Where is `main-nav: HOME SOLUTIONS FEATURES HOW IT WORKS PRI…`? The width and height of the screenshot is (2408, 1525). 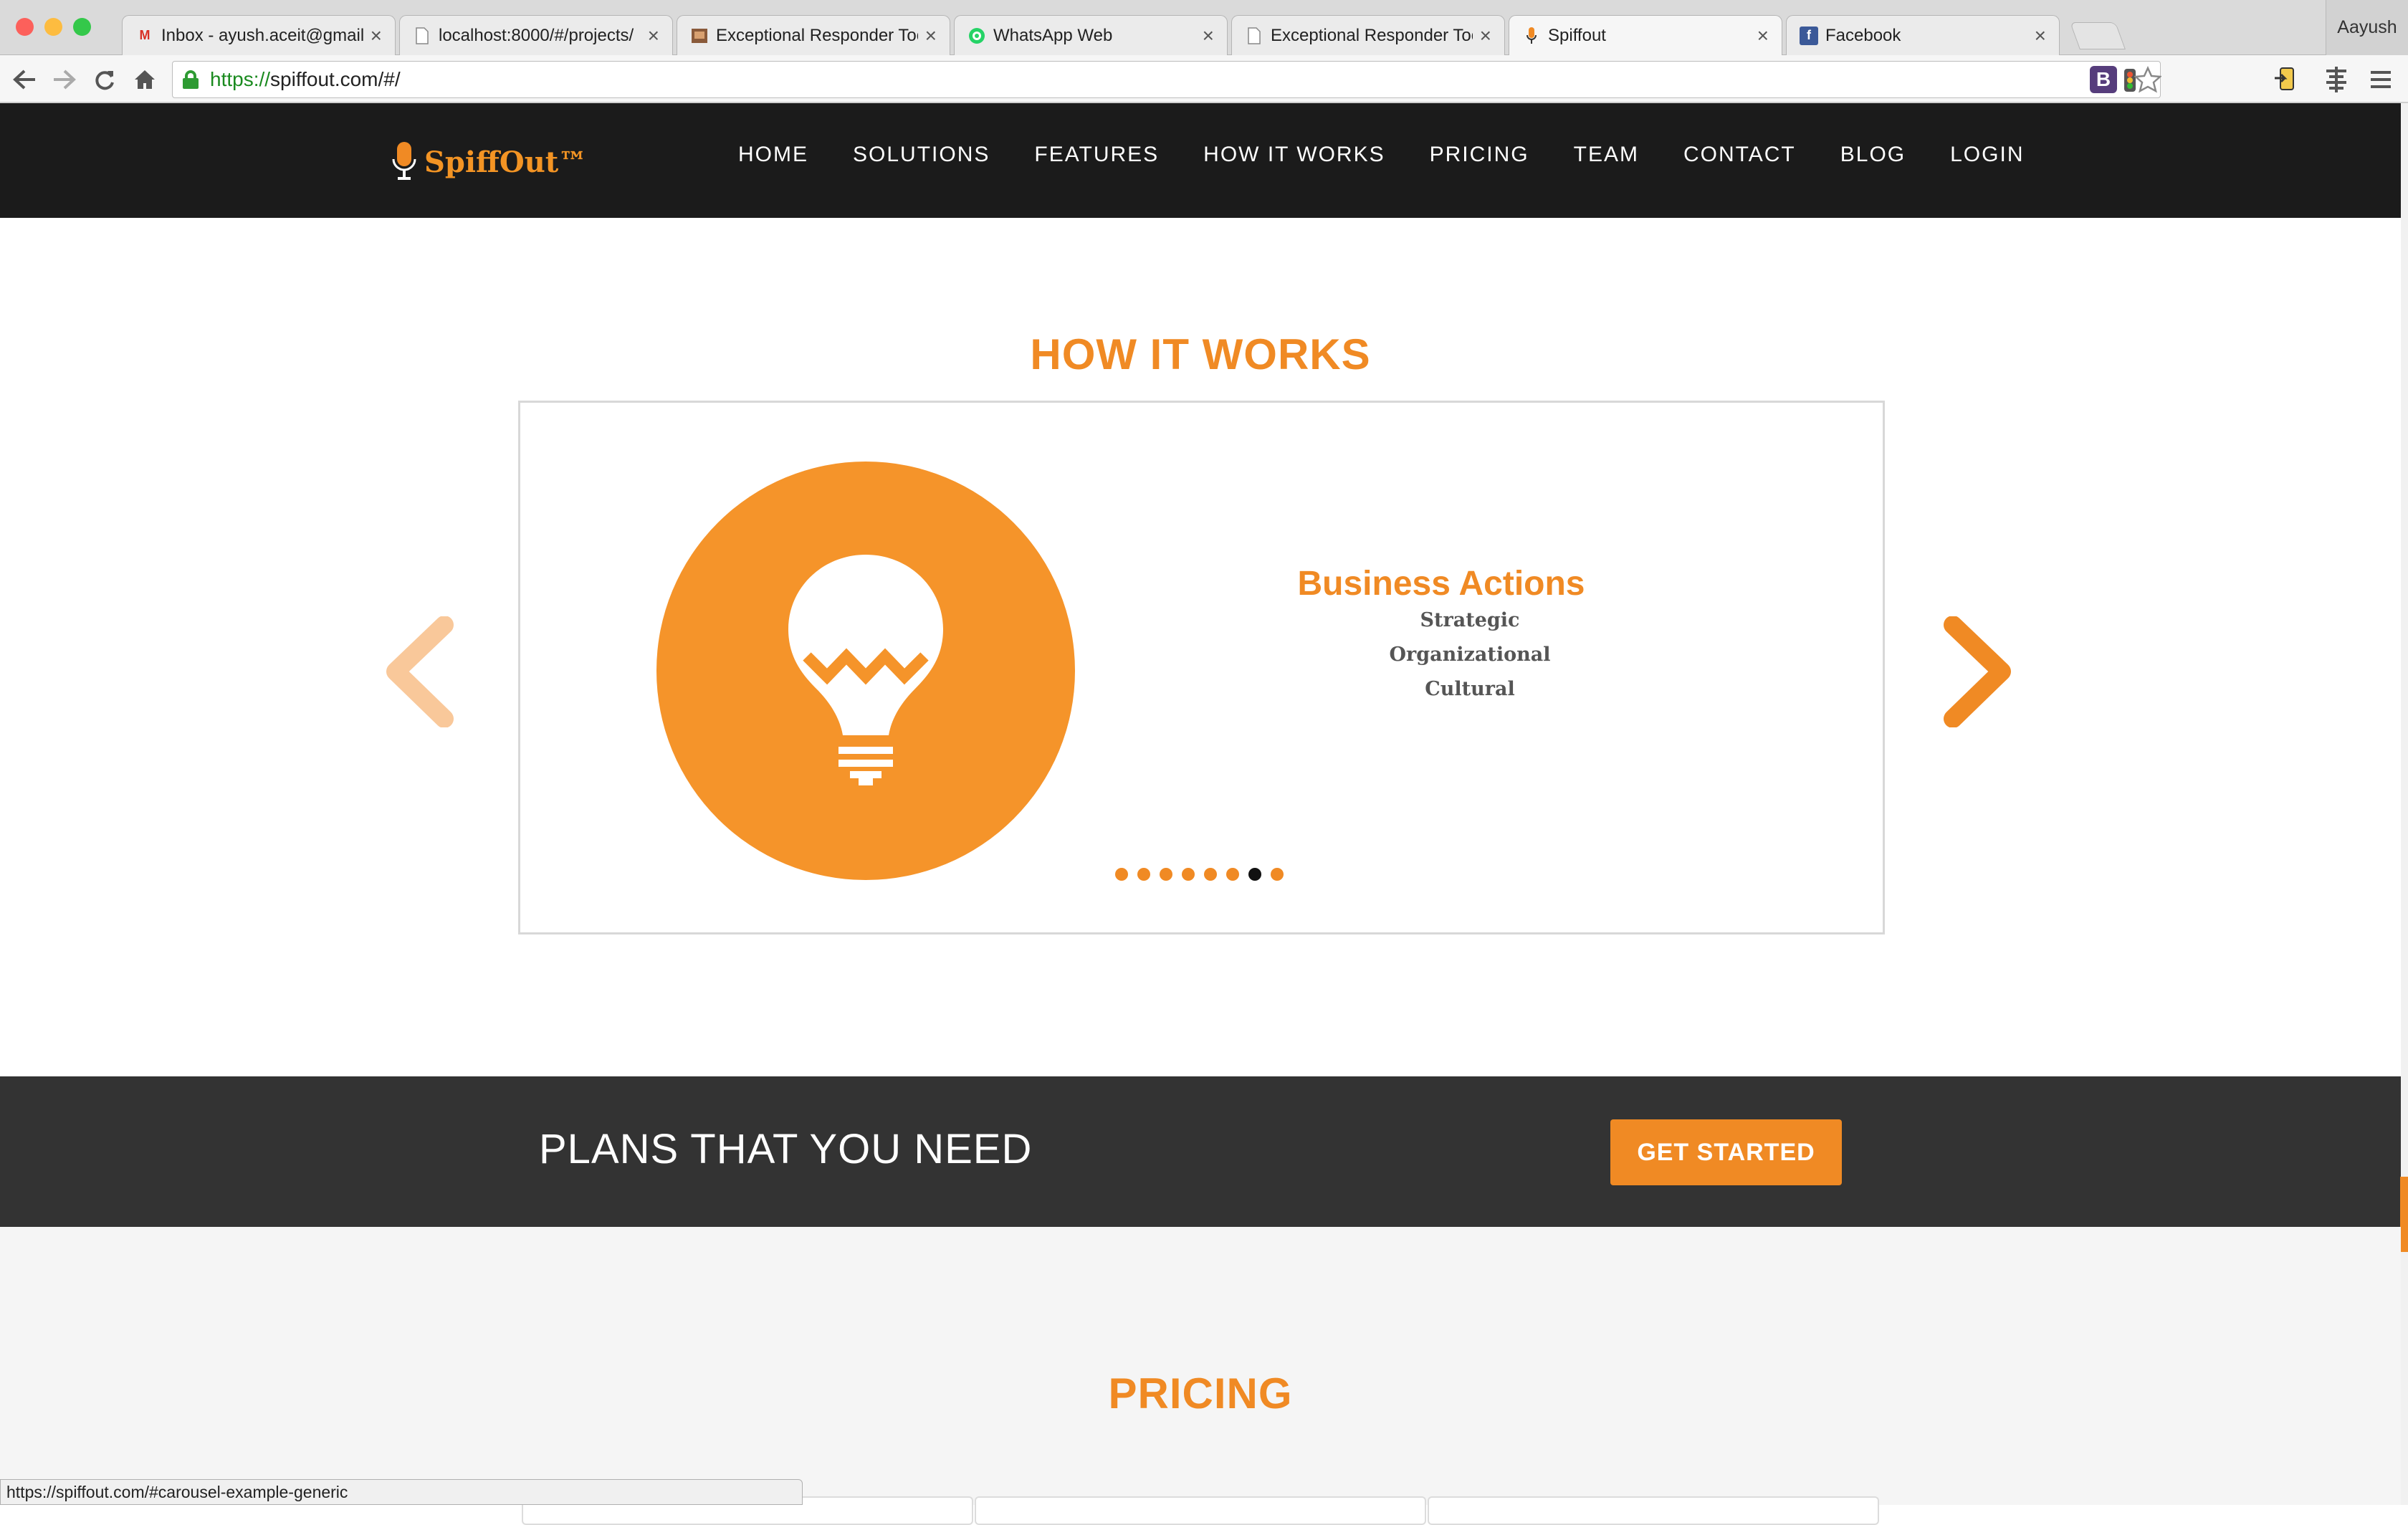
main-nav: HOME SOLUTIONS FEATURES HOW IT WORKS PRI… is located at coordinates (1403, 154).